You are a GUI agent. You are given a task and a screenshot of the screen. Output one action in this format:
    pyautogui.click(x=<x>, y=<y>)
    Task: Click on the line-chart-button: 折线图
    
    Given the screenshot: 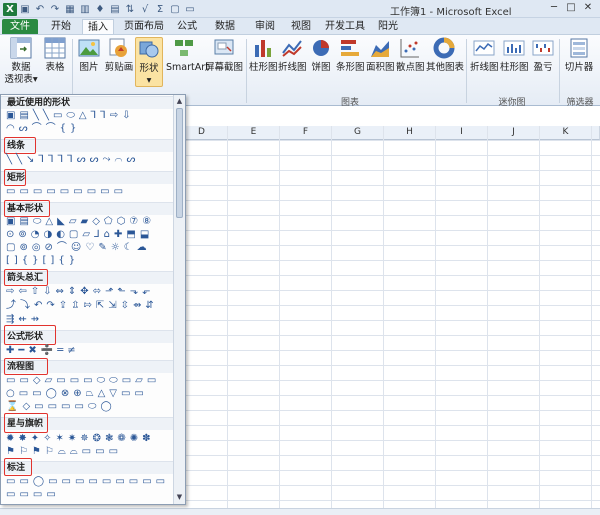 What is the action you would take?
    pyautogui.click(x=292, y=55)
    